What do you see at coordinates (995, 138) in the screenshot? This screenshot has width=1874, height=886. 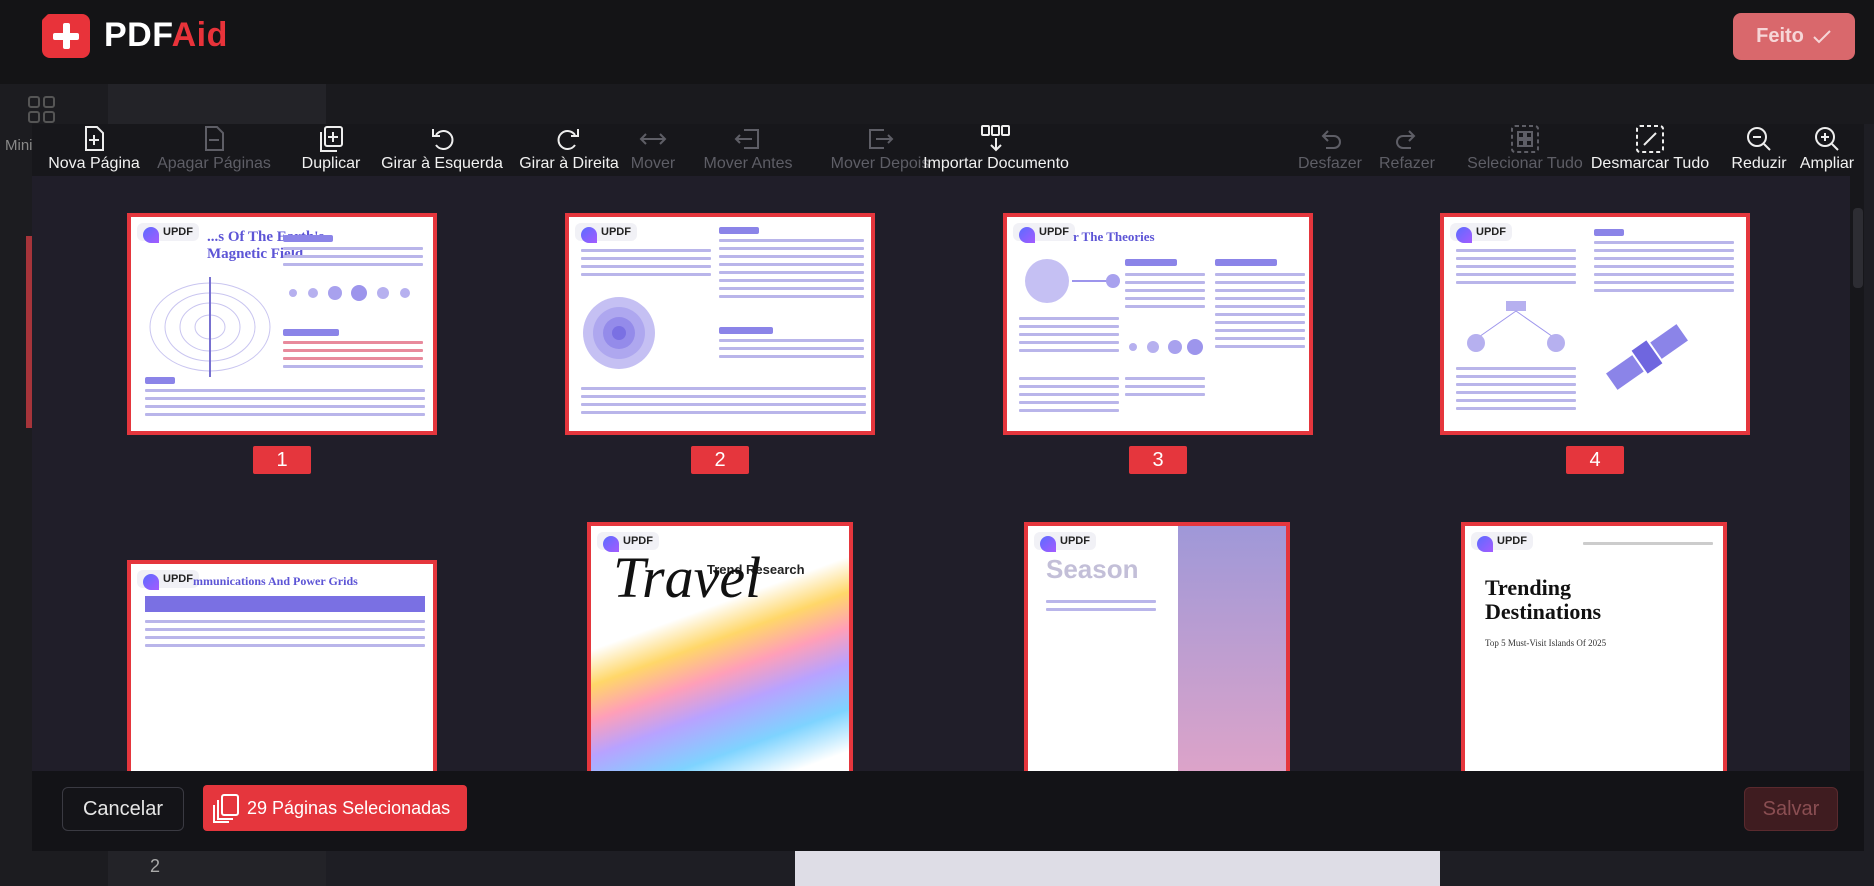 I see `import-icon` at bounding box center [995, 138].